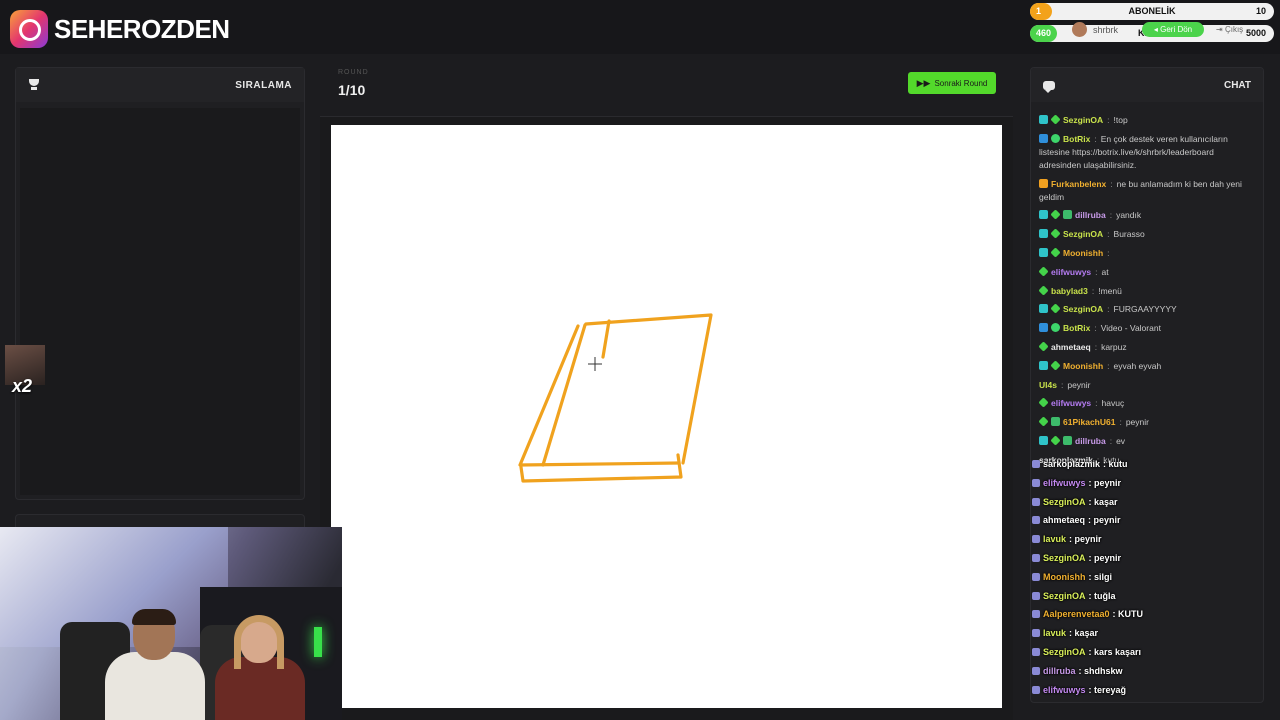 This screenshot has height=720, width=1280. I want to click on drawing-stroke, so click(606, 339).